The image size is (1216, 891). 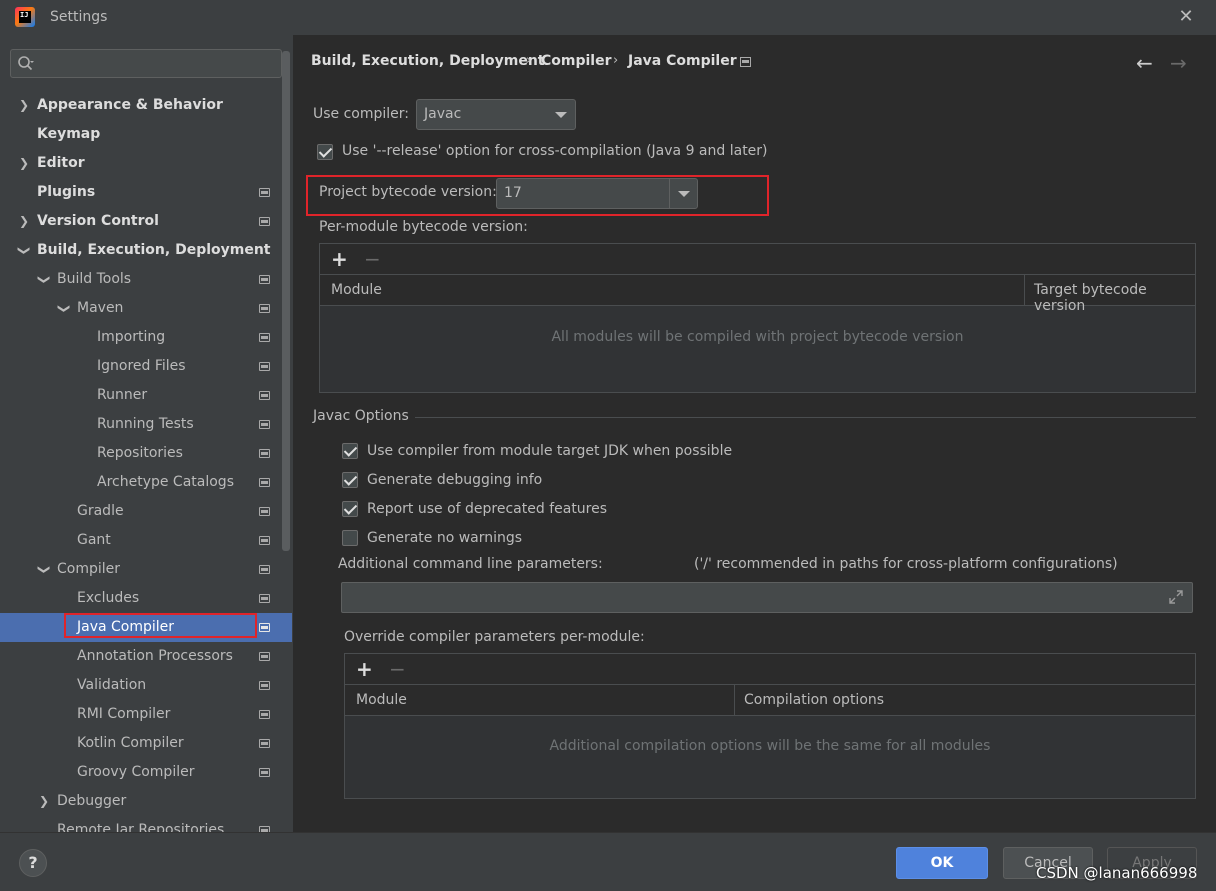 What do you see at coordinates (112, 685) in the screenshot?
I see `sidebar-item-label: Validation` at bounding box center [112, 685].